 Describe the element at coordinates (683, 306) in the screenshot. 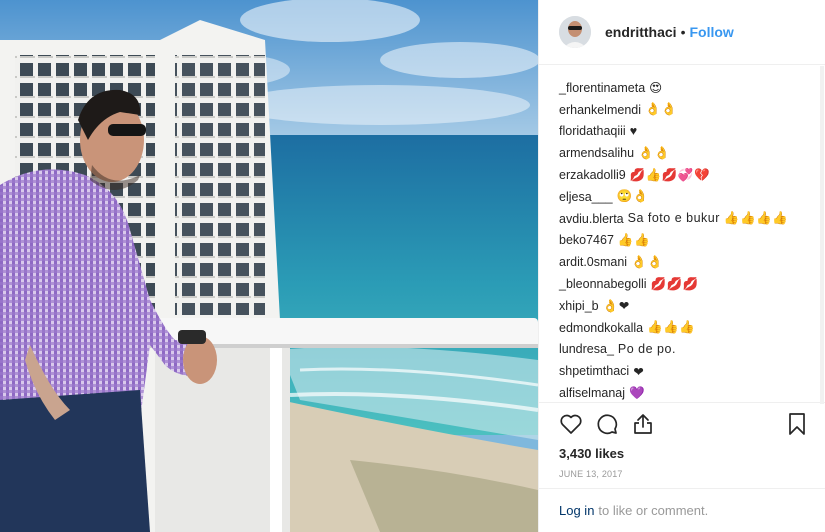

I see `comment-item: xhipi_b 👌❤` at that location.